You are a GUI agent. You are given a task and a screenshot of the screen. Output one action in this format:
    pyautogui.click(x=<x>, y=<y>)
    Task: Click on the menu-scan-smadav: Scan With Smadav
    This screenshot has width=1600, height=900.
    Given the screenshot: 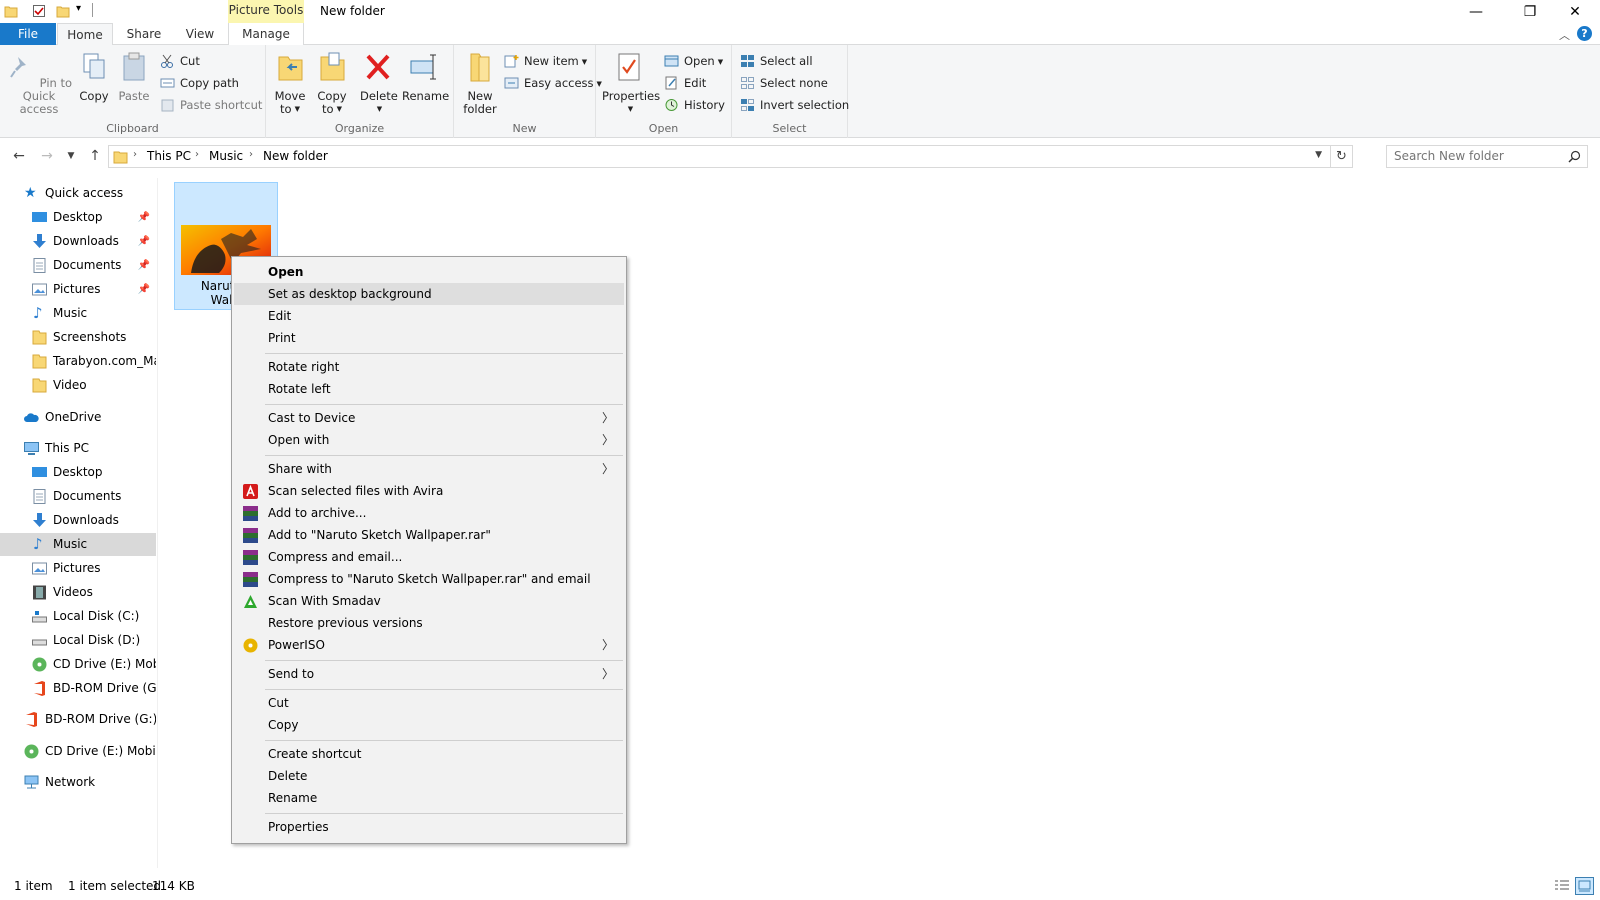 What is the action you would take?
    pyautogui.click(x=429, y=601)
    